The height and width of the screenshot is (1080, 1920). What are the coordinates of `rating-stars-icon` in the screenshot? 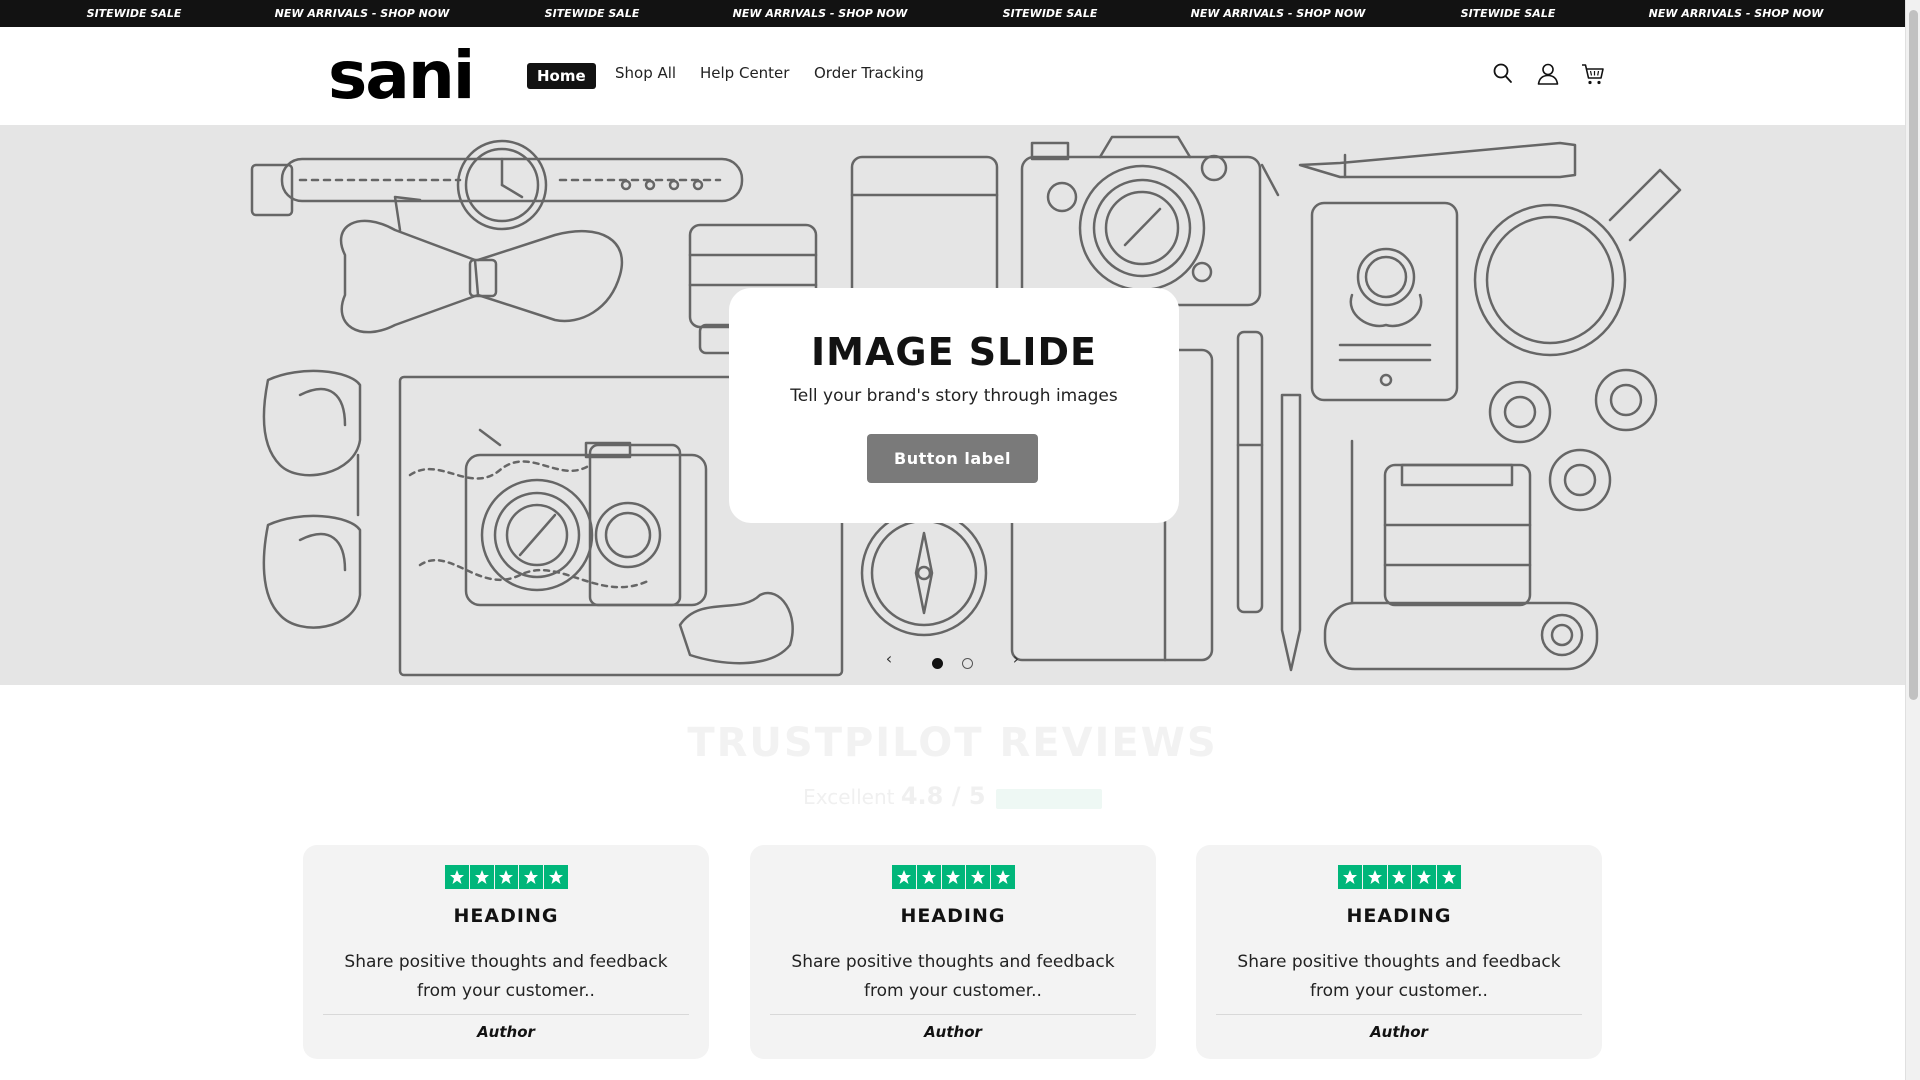 It's located at (1048, 798).